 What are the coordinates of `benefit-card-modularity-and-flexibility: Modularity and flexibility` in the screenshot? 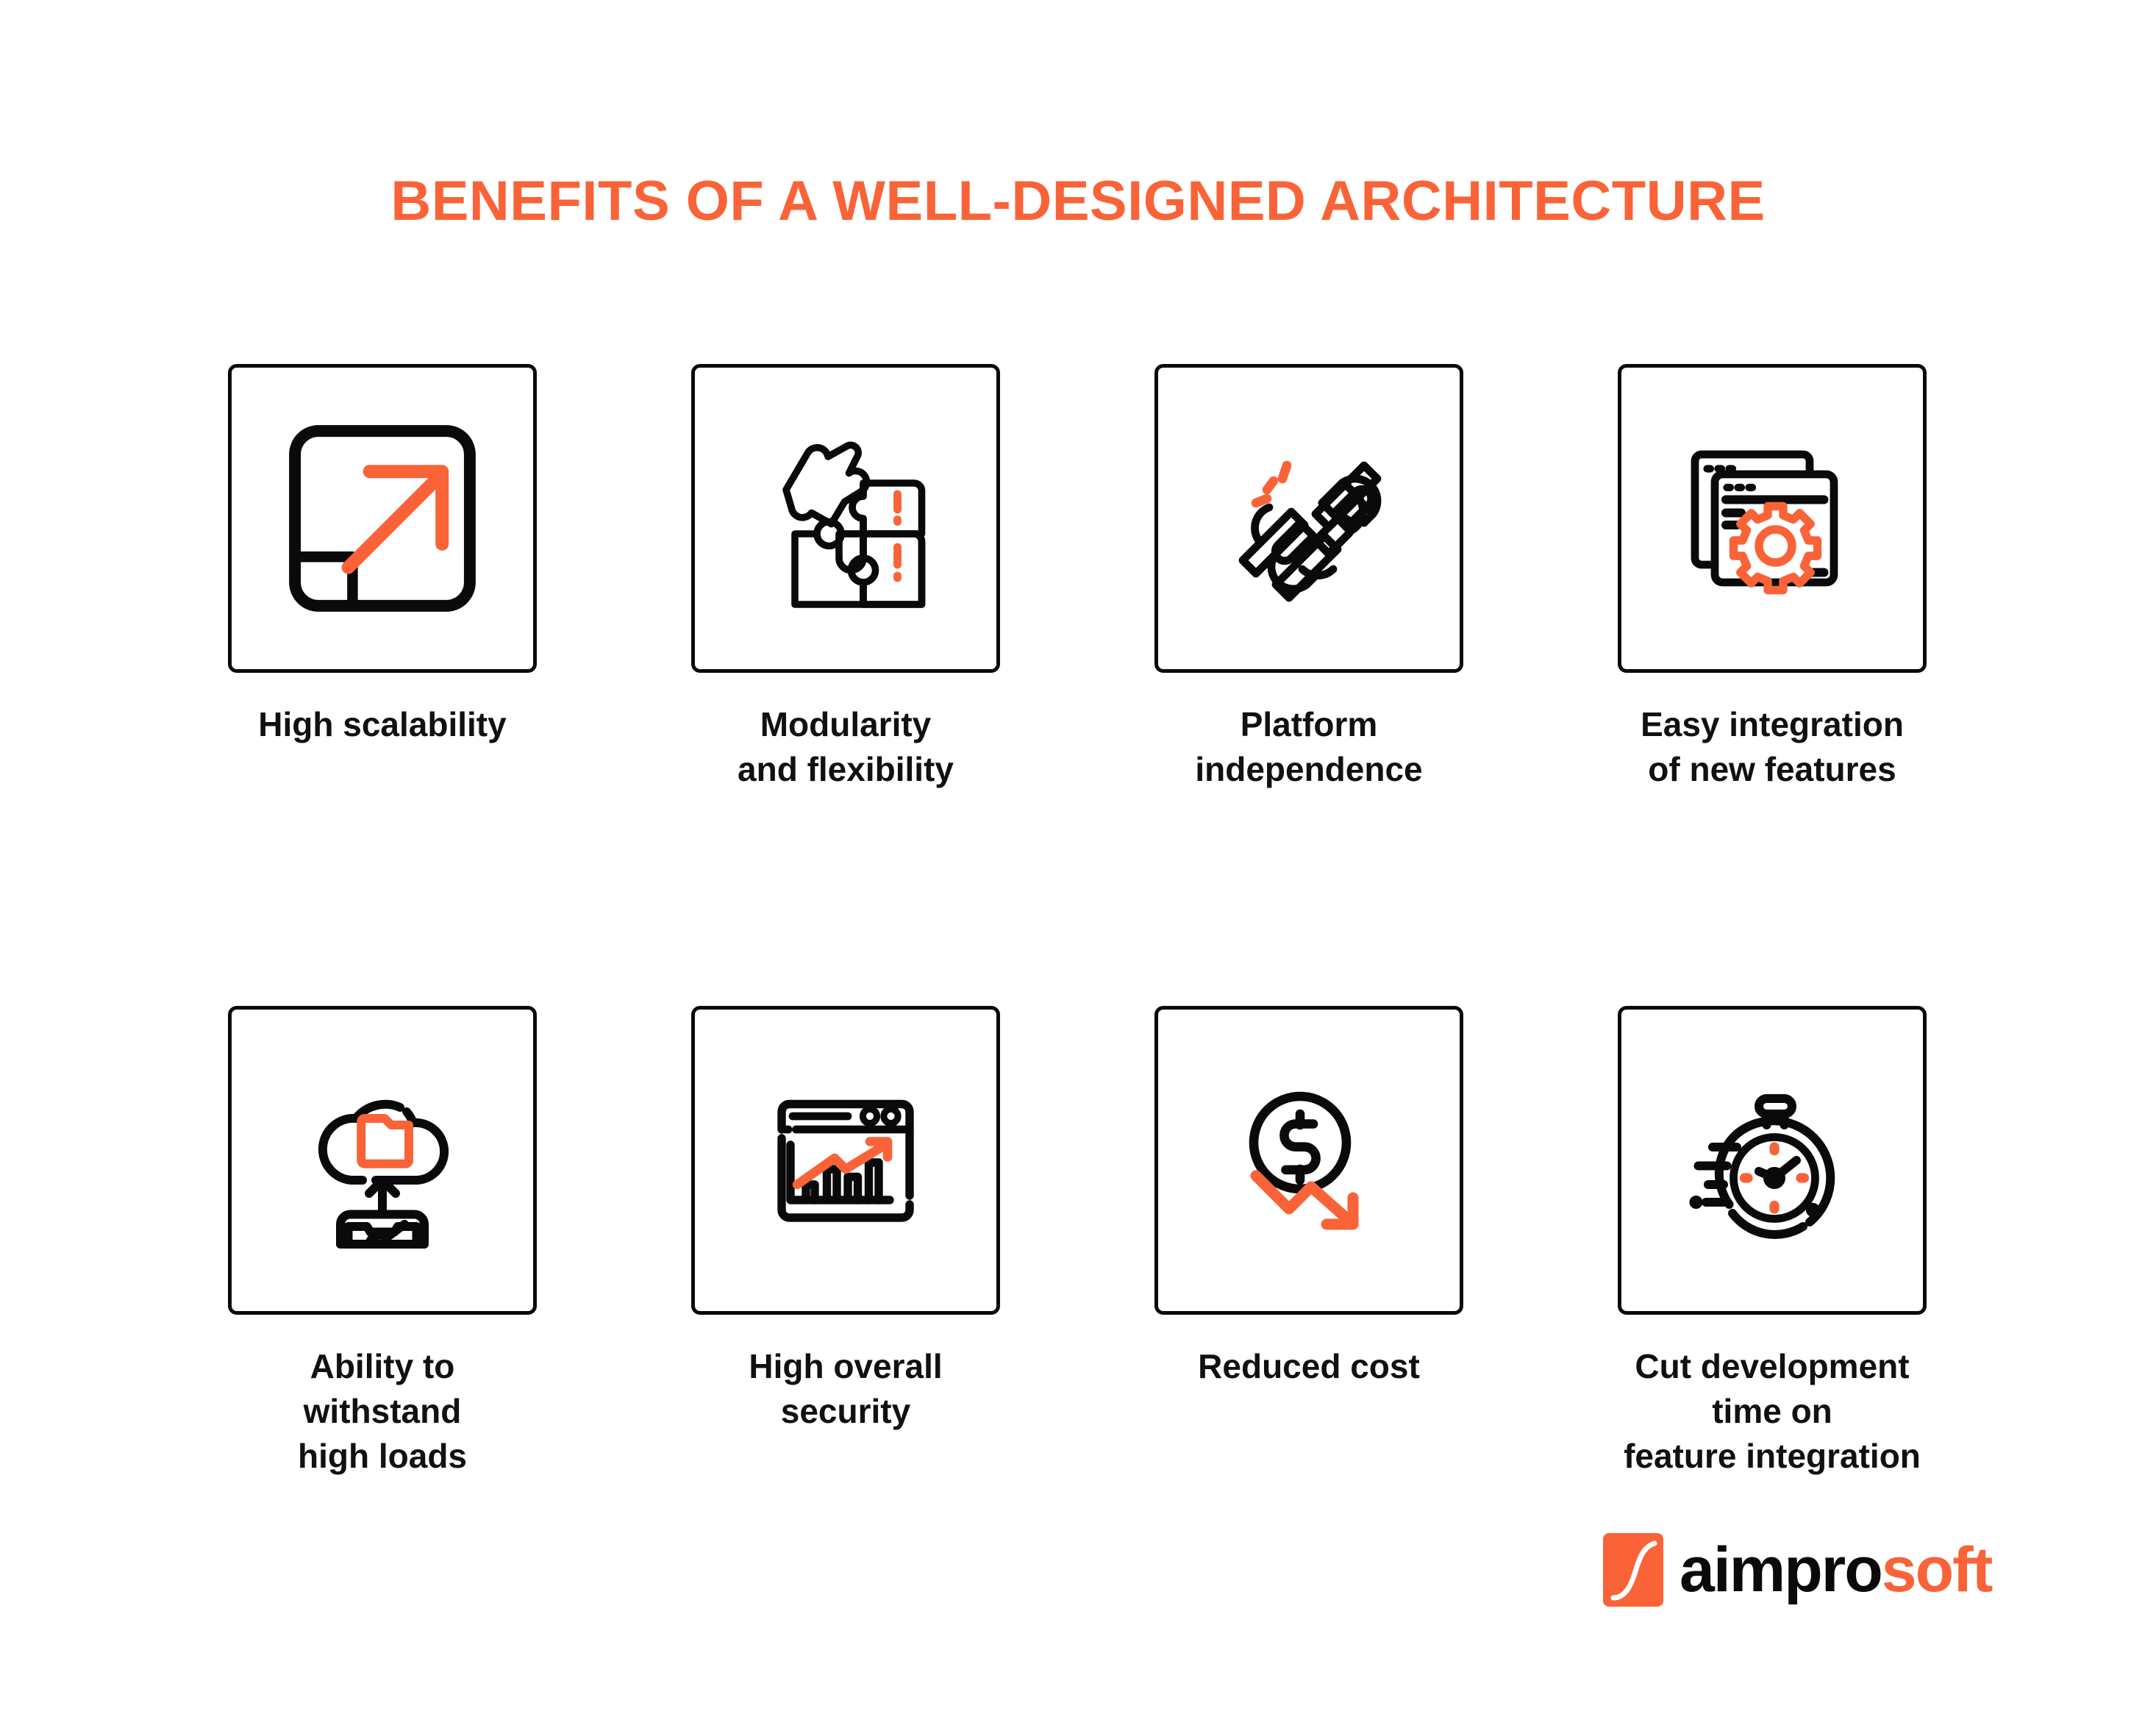 It's located at (845, 577).